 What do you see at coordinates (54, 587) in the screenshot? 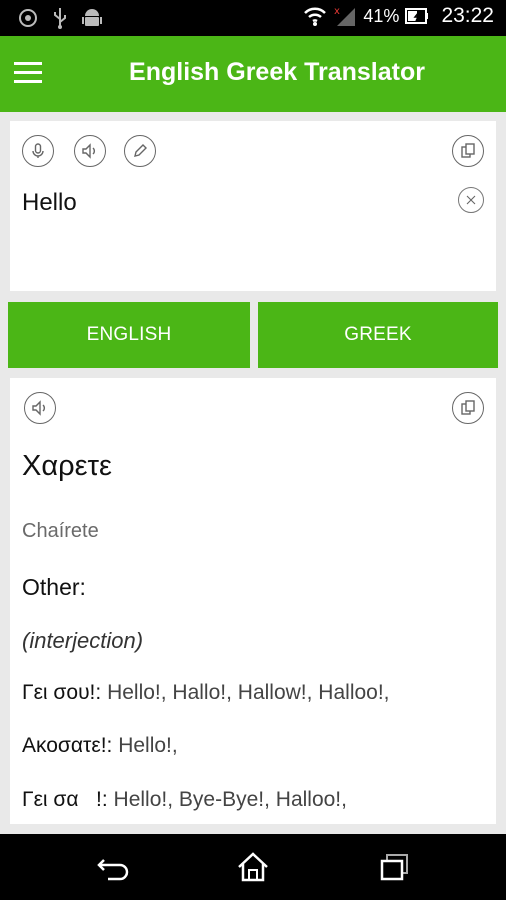
I see `other-label: Other:` at bounding box center [54, 587].